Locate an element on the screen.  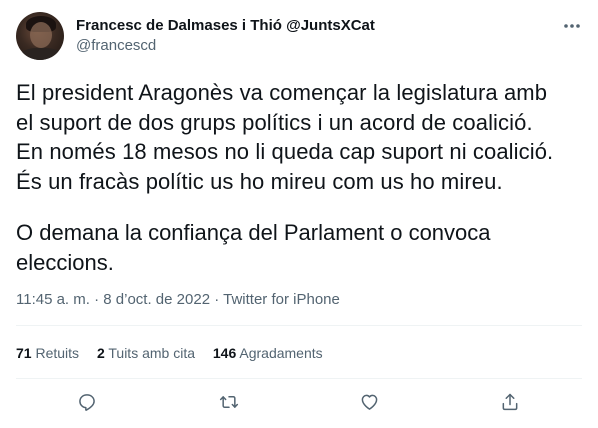
reply-button is located at coordinates (87, 402).